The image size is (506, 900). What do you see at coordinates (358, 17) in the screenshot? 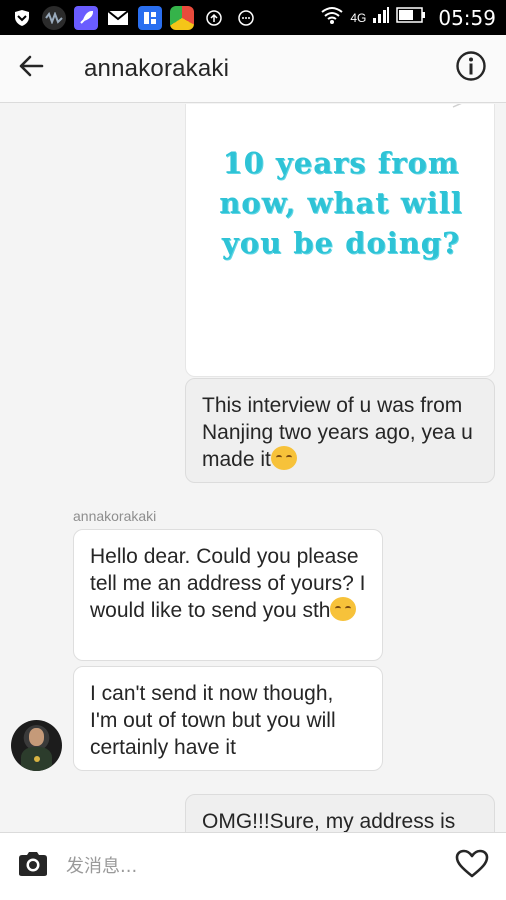
I see `network-type: 4G` at bounding box center [358, 17].